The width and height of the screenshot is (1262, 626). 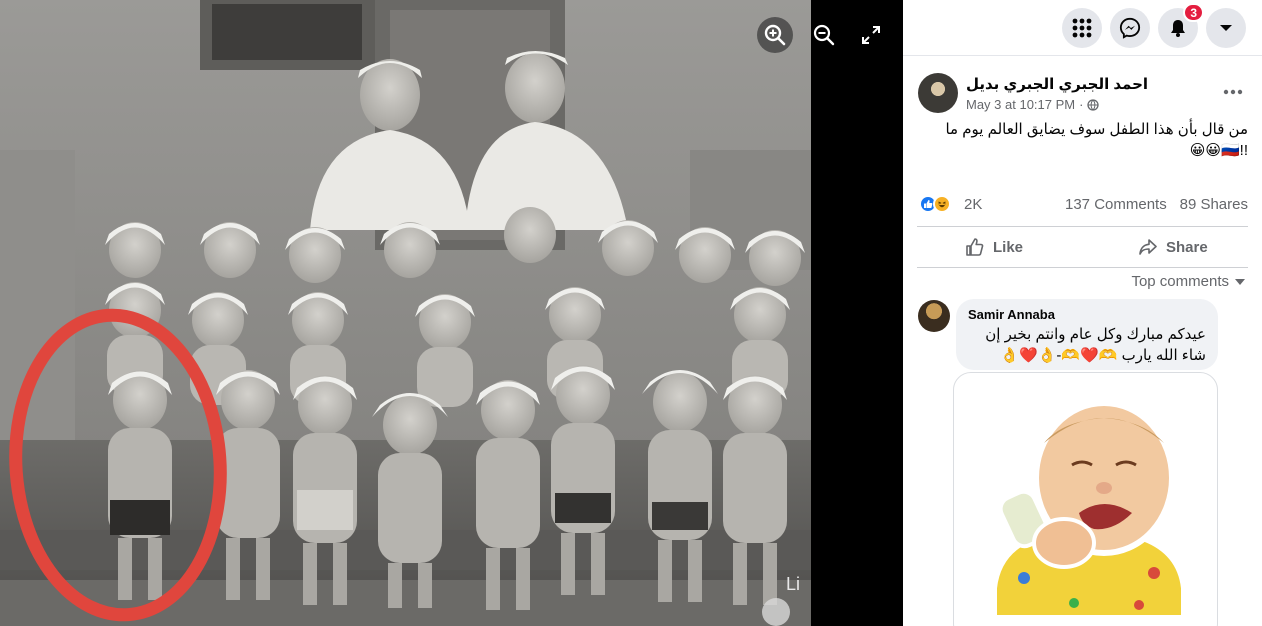 I want to click on messenger-button, so click(x=1130, y=28).